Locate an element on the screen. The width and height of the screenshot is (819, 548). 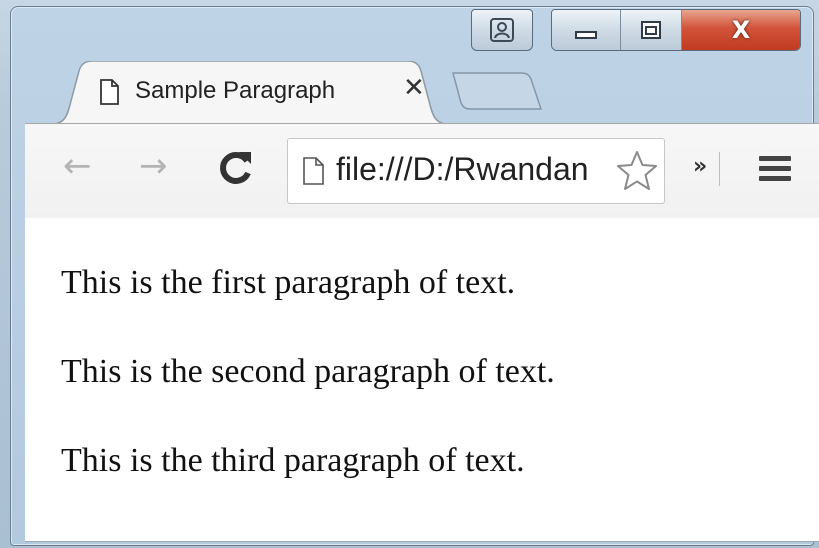
tab-title: Sample Paragraph is located at coordinates (235, 90).